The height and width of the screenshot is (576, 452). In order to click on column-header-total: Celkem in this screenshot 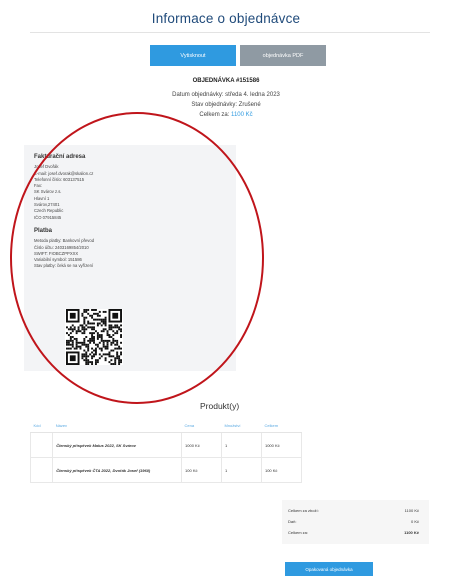, I will do `click(281, 425)`.